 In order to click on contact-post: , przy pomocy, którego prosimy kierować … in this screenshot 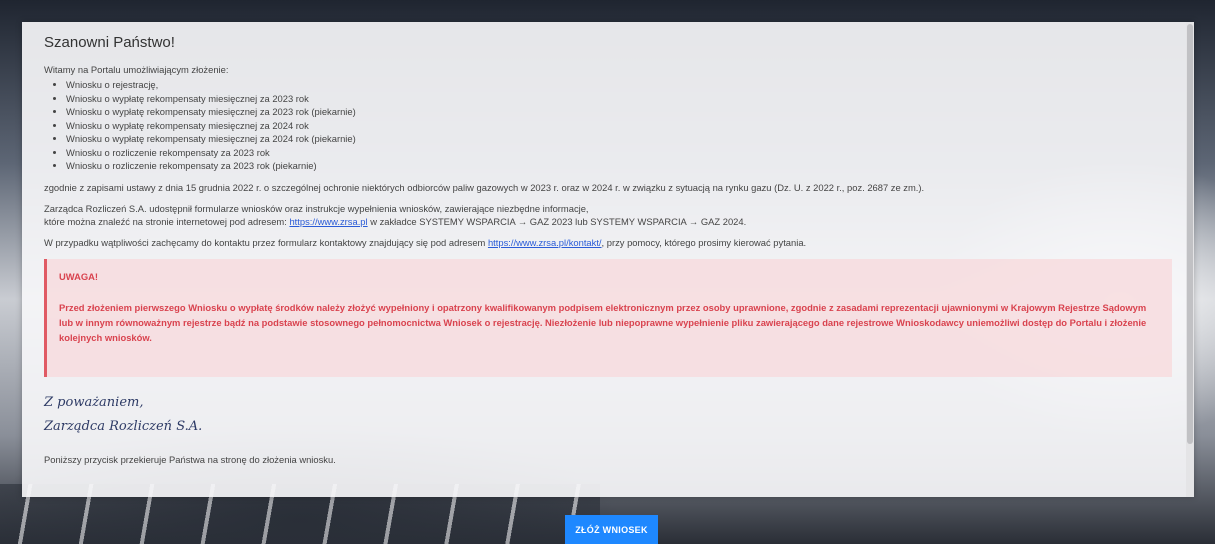, I will do `click(704, 242)`.